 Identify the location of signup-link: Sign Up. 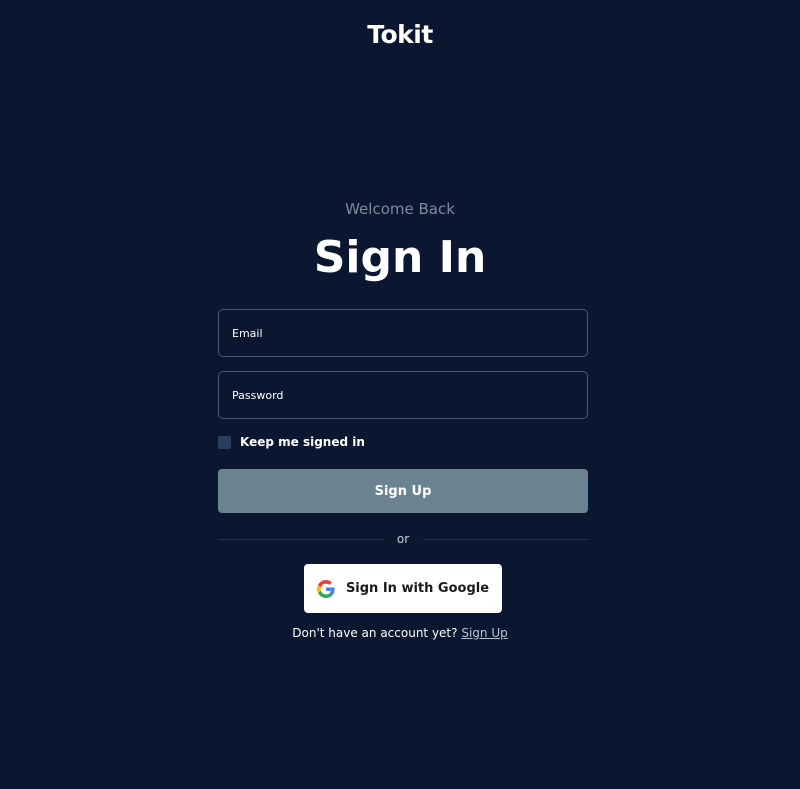
(484, 633).